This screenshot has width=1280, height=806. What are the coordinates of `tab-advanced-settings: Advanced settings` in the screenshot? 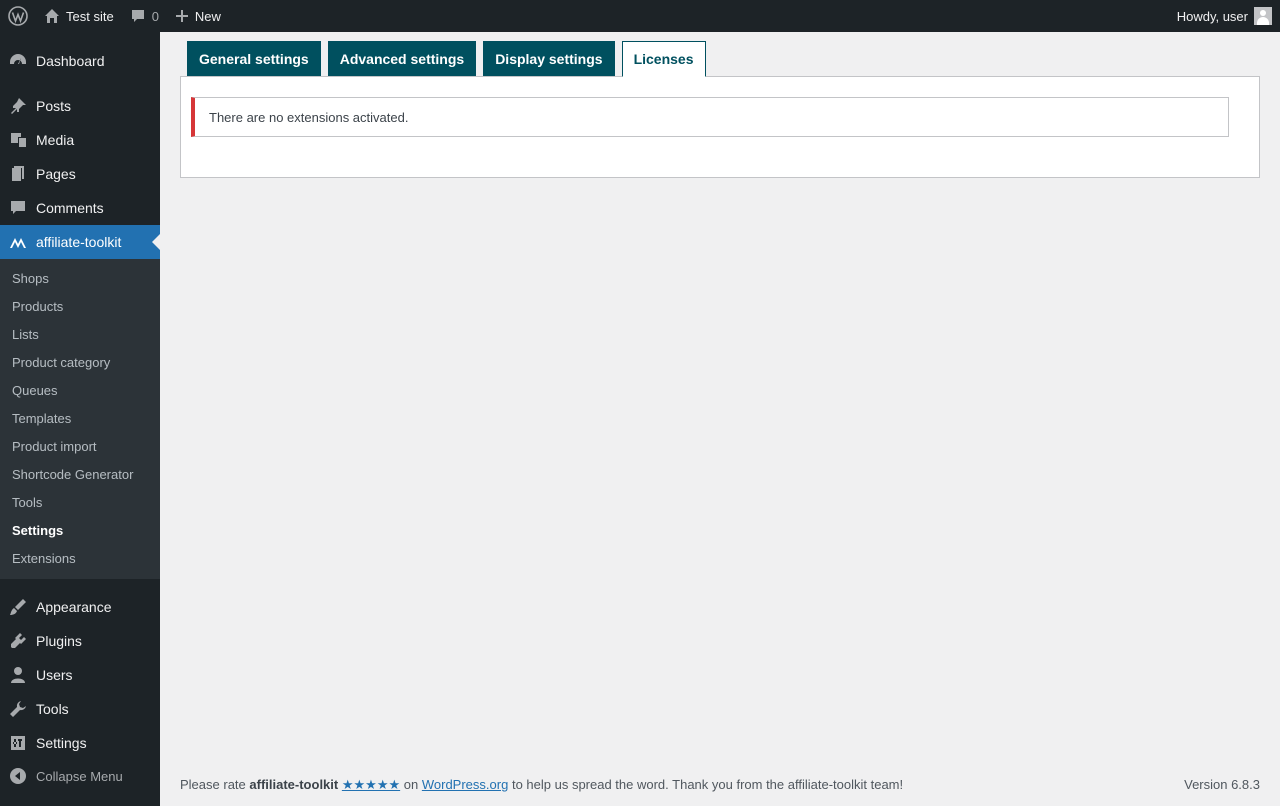 It's located at (402, 58).